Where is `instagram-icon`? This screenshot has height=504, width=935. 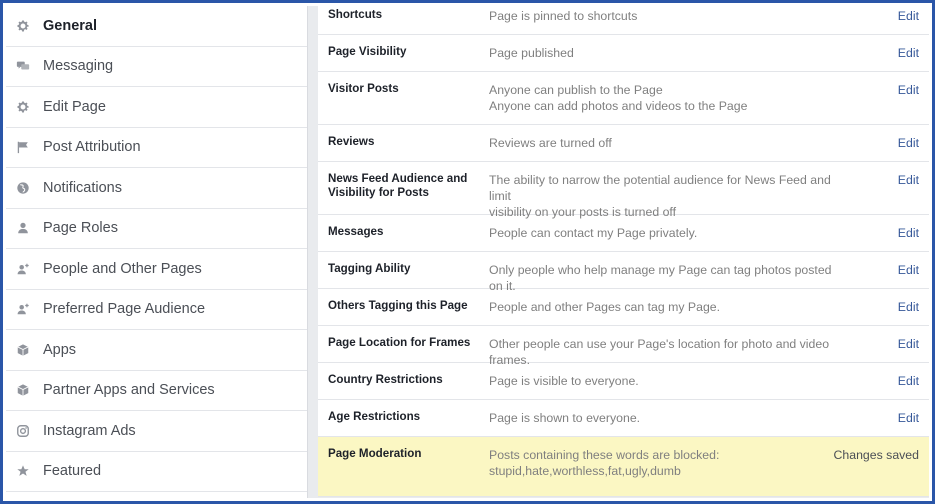
instagram-icon is located at coordinates (23, 431).